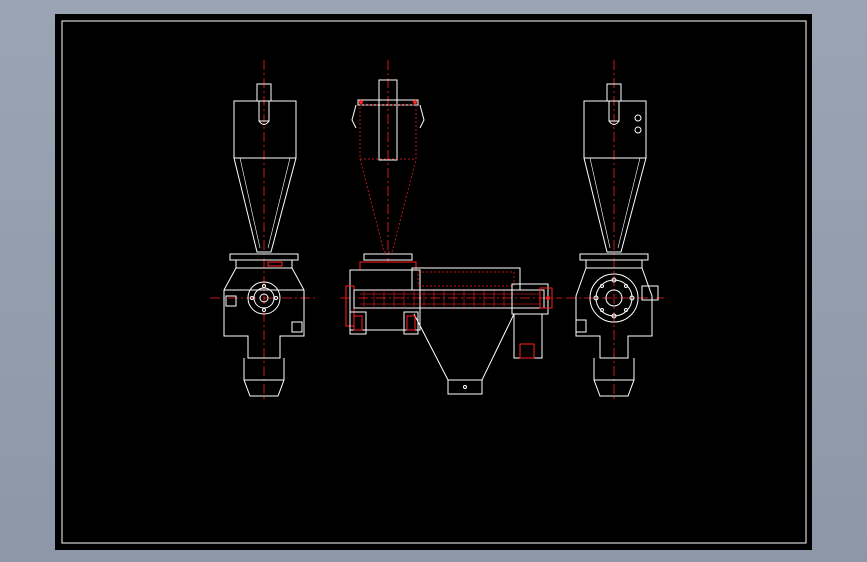 Image resolution: width=867 pixels, height=562 pixels. Describe the element at coordinates (264, 230) in the screenshot. I see `left-view` at that location.